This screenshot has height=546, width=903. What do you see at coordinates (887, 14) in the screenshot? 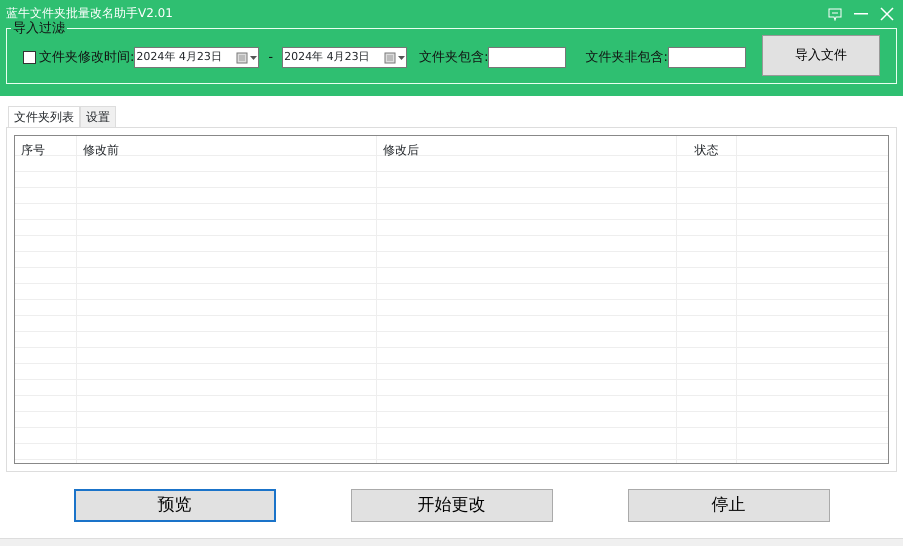
I see `close-icon` at bounding box center [887, 14].